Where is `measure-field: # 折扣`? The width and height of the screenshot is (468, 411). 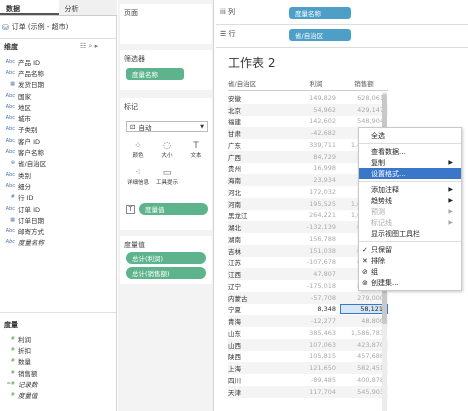
measure-field: # 折扣 is located at coordinates (58, 349).